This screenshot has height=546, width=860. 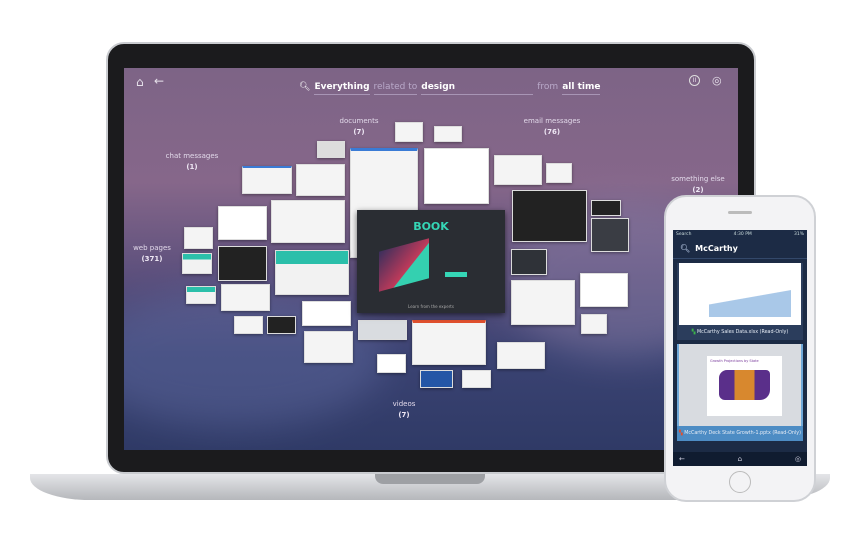 What do you see at coordinates (342, 88) in the screenshot?
I see `scope-select: Everything` at bounding box center [342, 88].